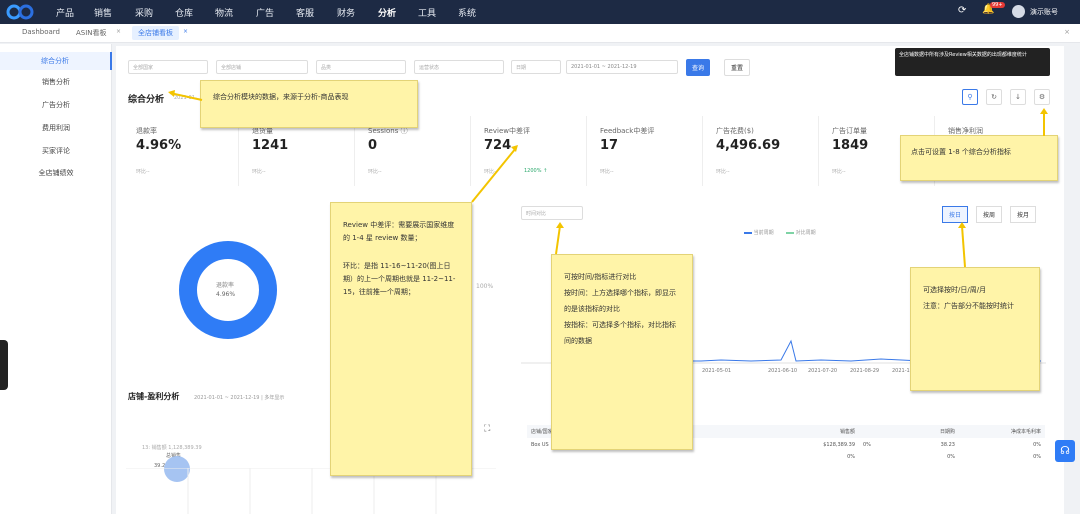 The image size is (1080, 514). What do you see at coordinates (955, 214) in the screenshot?
I see `period-day: 按日` at bounding box center [955, 214].